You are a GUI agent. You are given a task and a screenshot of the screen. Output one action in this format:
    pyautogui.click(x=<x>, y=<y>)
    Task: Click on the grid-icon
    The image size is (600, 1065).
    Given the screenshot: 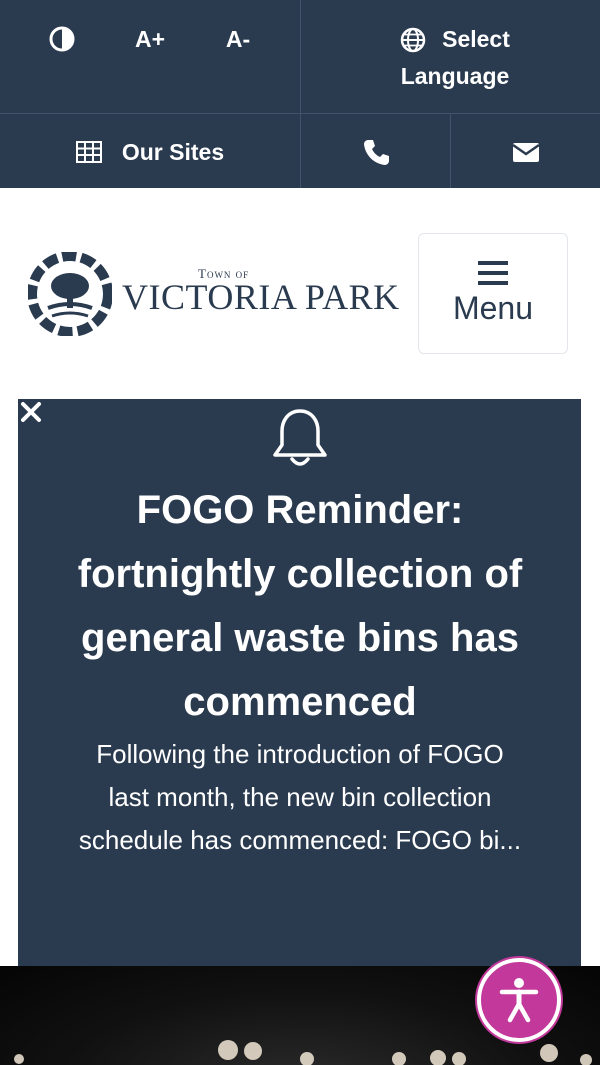 What is the action you would take?
    pyautogui.click(x=88, y=152)
    